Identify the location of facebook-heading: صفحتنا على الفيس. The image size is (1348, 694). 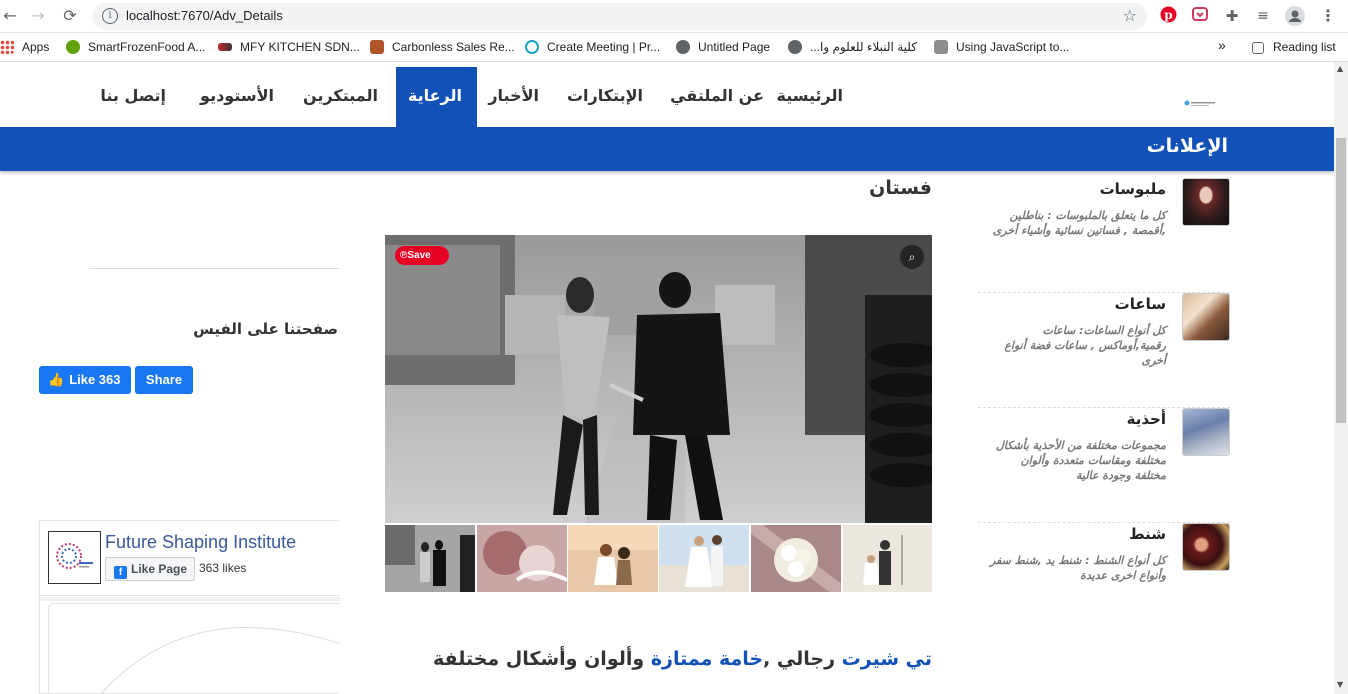
(265, 329).